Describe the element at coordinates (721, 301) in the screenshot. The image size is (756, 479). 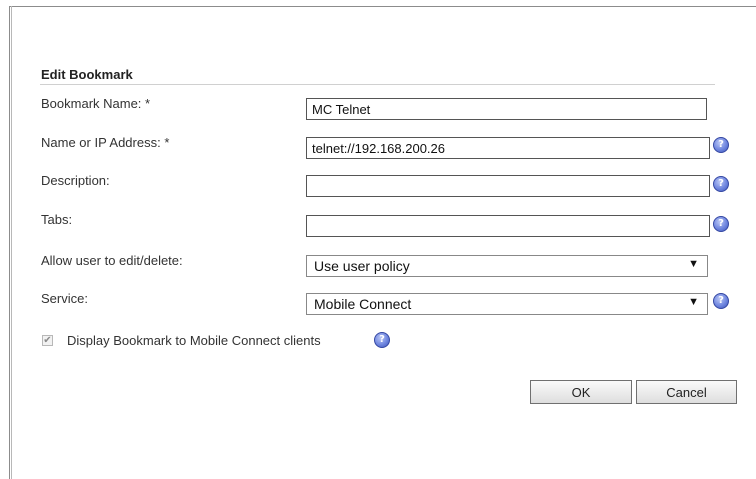
I see `service-help-icon: ?` at that location.